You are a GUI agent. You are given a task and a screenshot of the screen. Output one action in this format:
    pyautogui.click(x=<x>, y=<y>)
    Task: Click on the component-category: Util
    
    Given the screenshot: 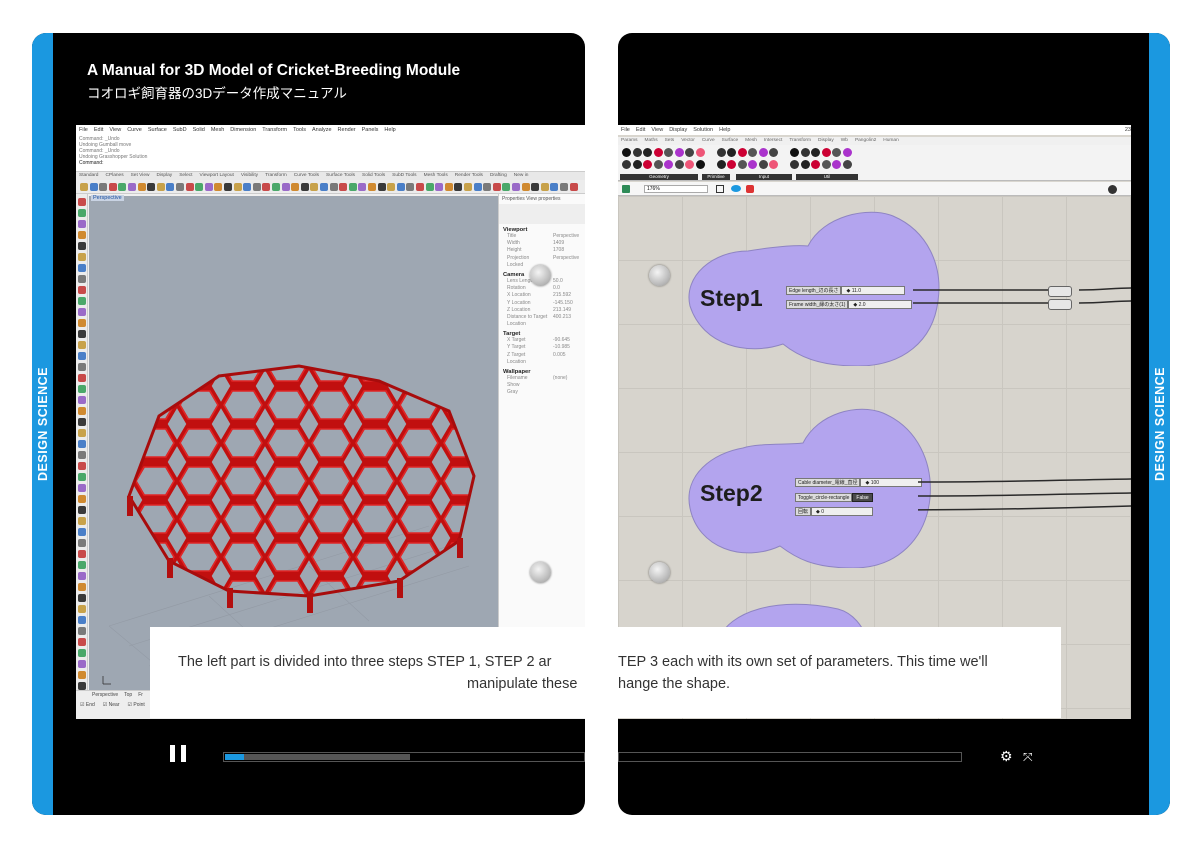 What is the action you would take?
    pyautogui.click(x=827, y=177)
    